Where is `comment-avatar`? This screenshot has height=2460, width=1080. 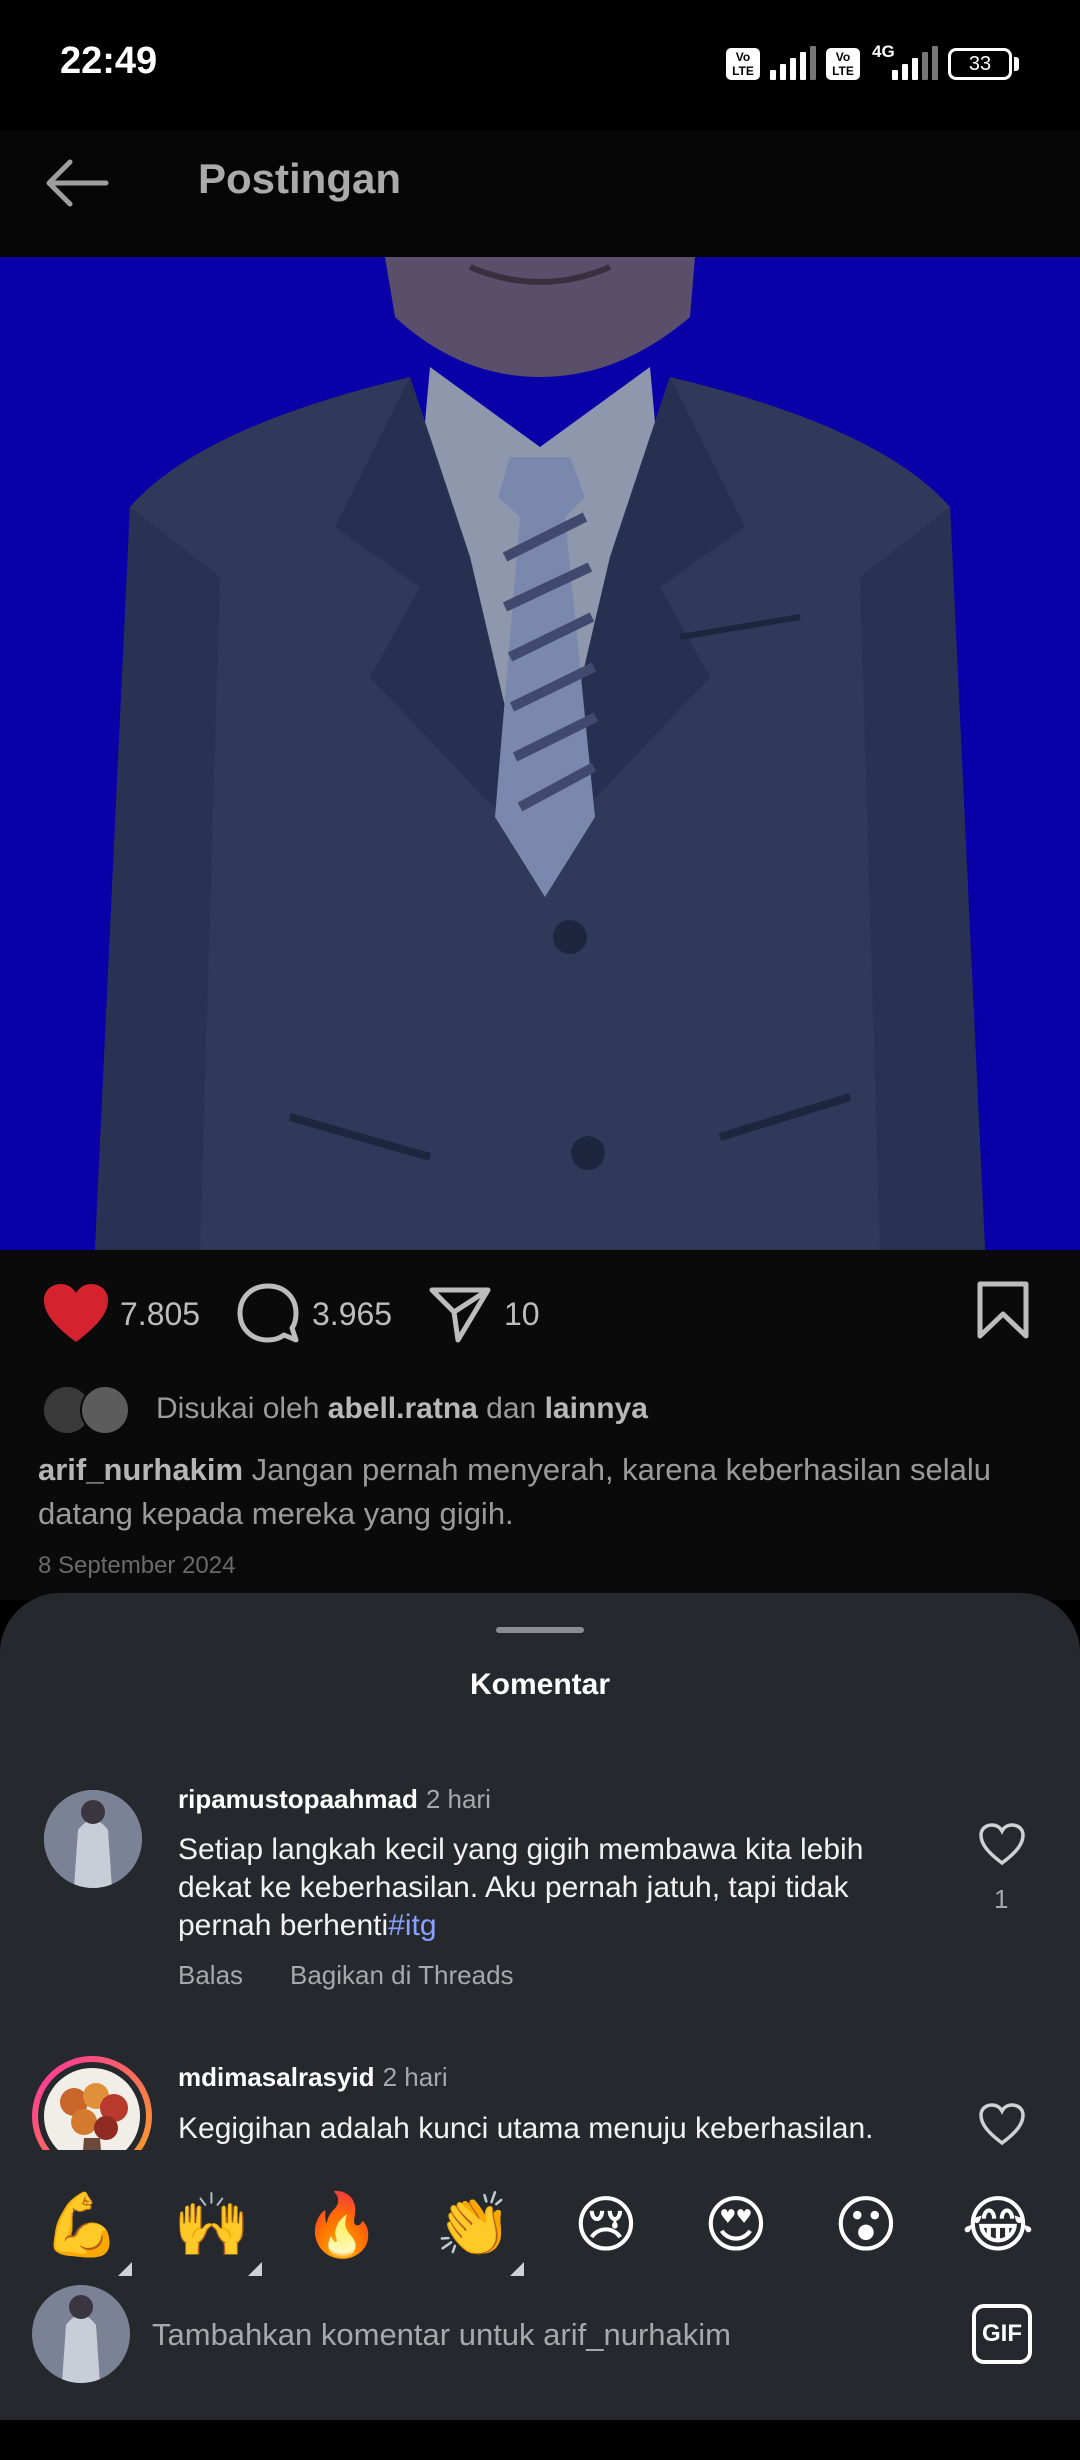
comment-avatar is located at coordinates (93, 1839).